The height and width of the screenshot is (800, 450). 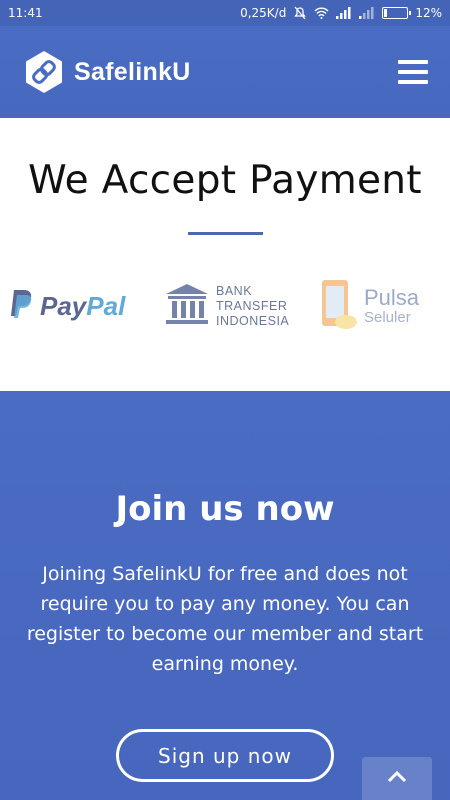 What do you see at coordinates (428, 13) in the screenshot?
I see `battery-percent: 12%` at bounding box center [428, 13].